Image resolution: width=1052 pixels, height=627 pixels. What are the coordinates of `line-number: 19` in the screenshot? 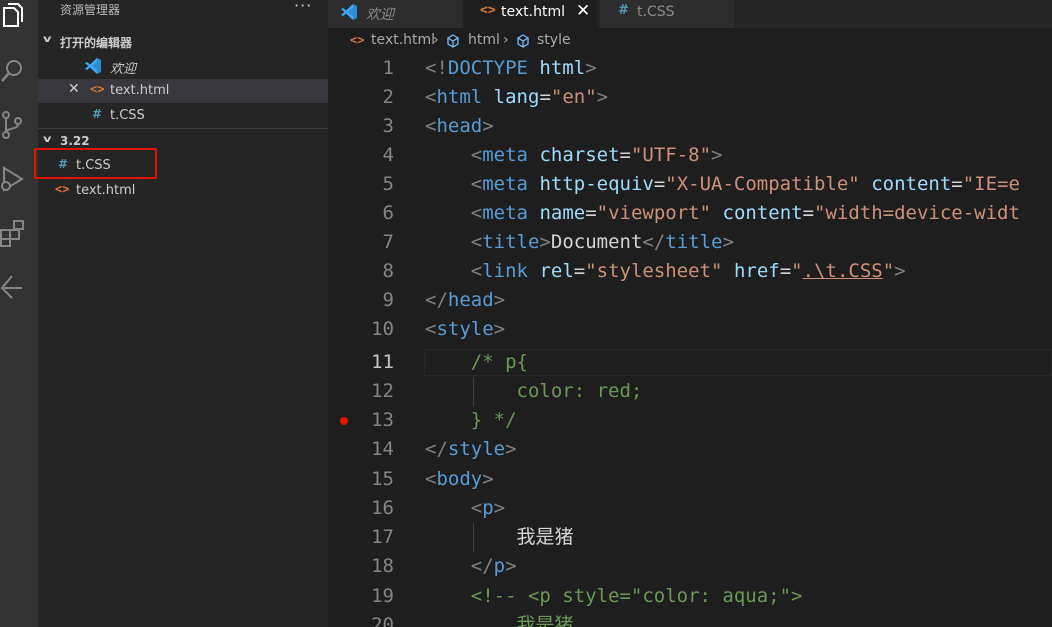 It's located at (382, 596).